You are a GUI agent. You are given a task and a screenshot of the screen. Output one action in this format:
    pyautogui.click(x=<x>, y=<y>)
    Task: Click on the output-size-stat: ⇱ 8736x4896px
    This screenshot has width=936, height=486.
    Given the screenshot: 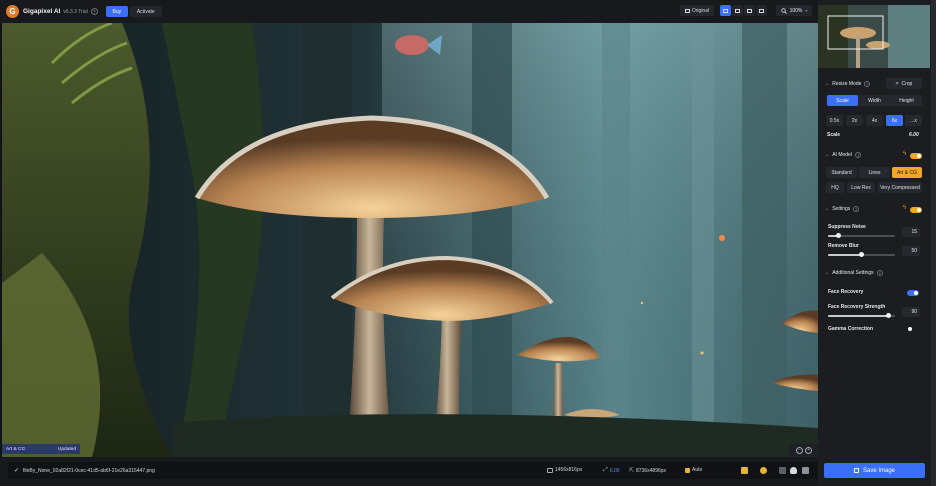 What is the action you would take?
    pyautogui.click(x=648, y=471)
    